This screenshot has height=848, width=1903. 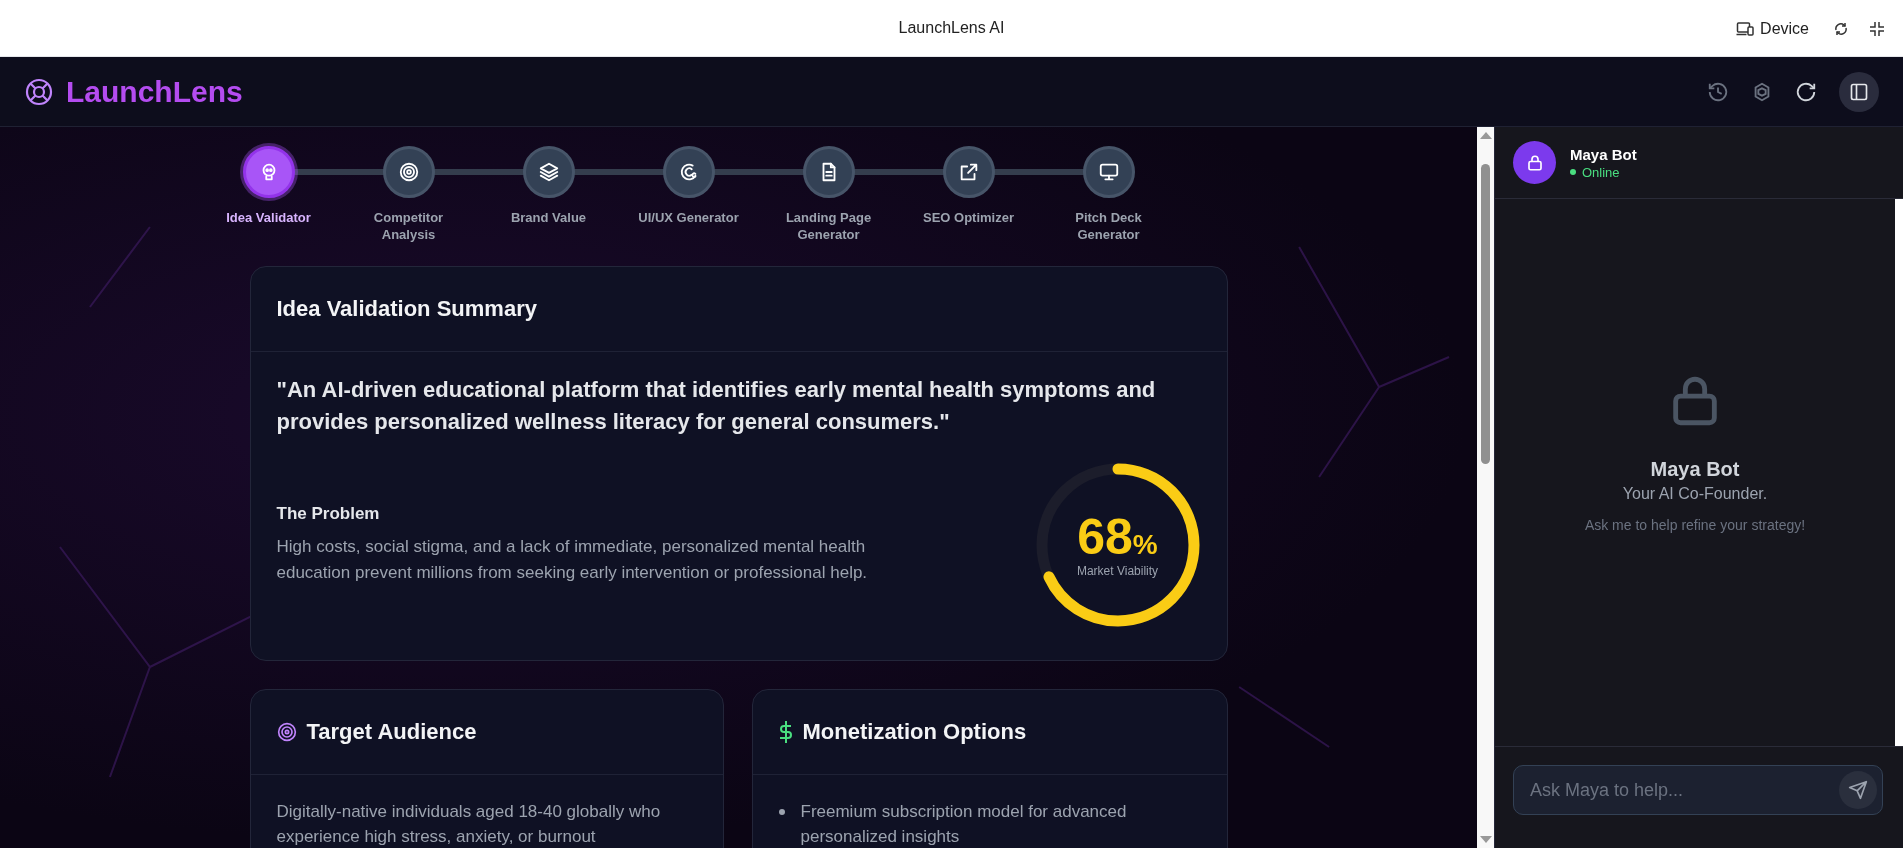 What do you see at coordinates (914, 731) in the screenshot?
I see `card-title: Monetization Options` at bounding box center [914, 731].